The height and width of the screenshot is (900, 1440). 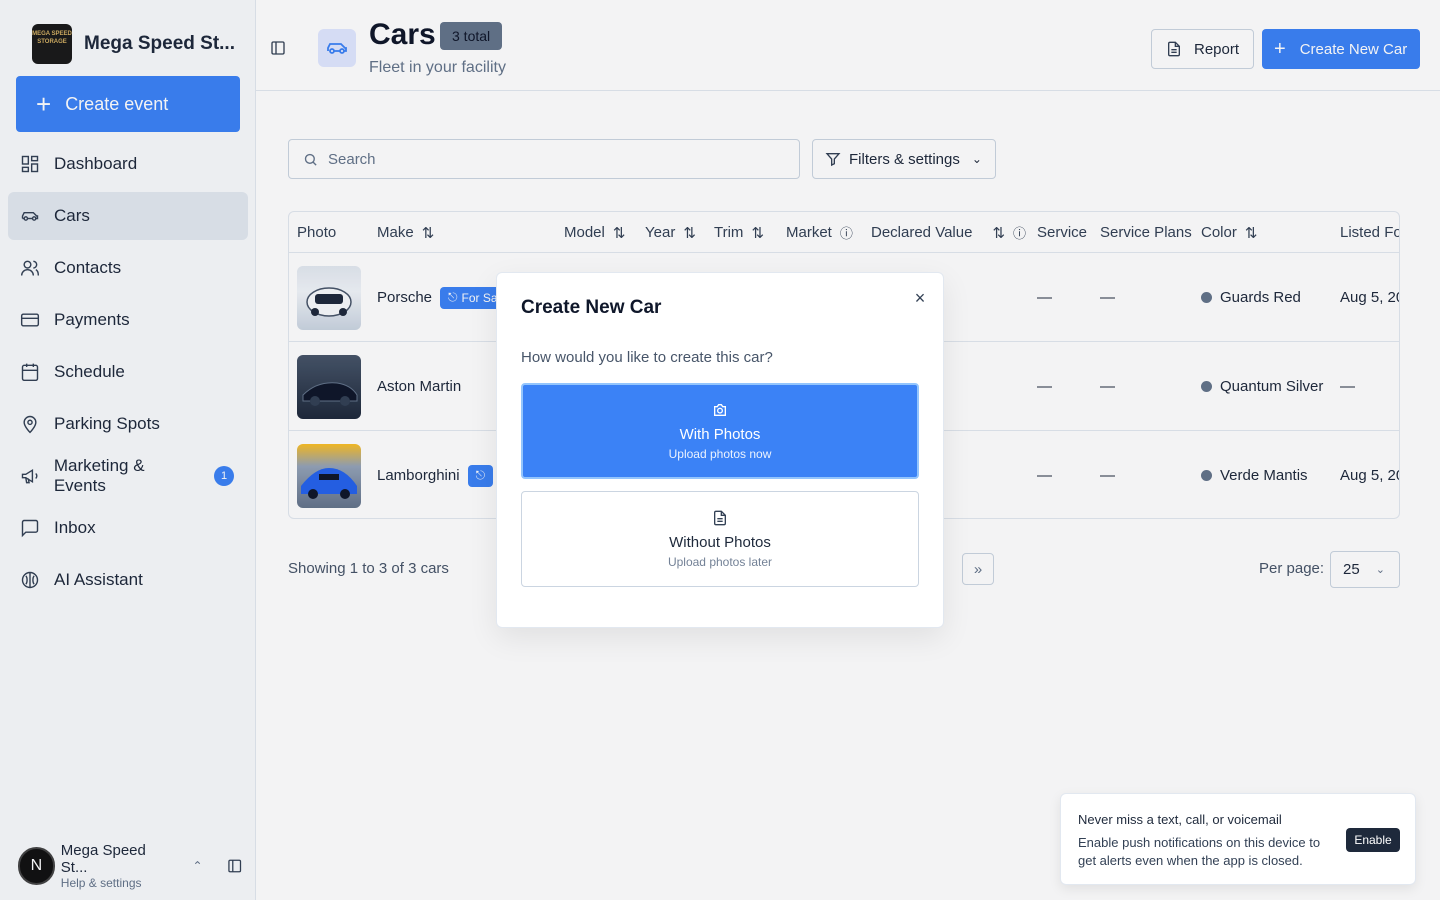 What do you see at coordinates (591, 307) in the screenshot?
I see `dialog-title: Create New Car` at bounding box center [591, 307].